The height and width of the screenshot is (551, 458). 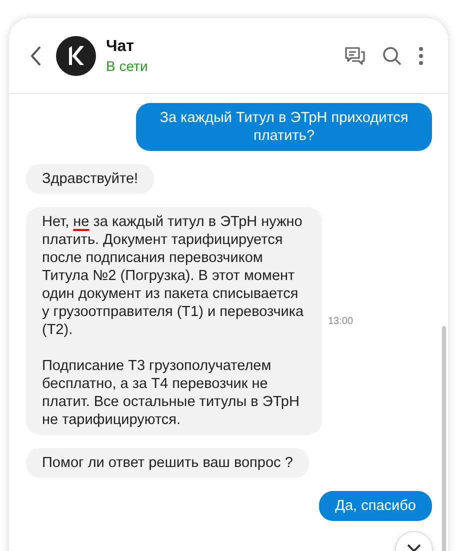 What do you see at coordinates (375, 506) in the screenshot?
I see `sent-message: Да, спасибо` at bounding box center [375, 506].